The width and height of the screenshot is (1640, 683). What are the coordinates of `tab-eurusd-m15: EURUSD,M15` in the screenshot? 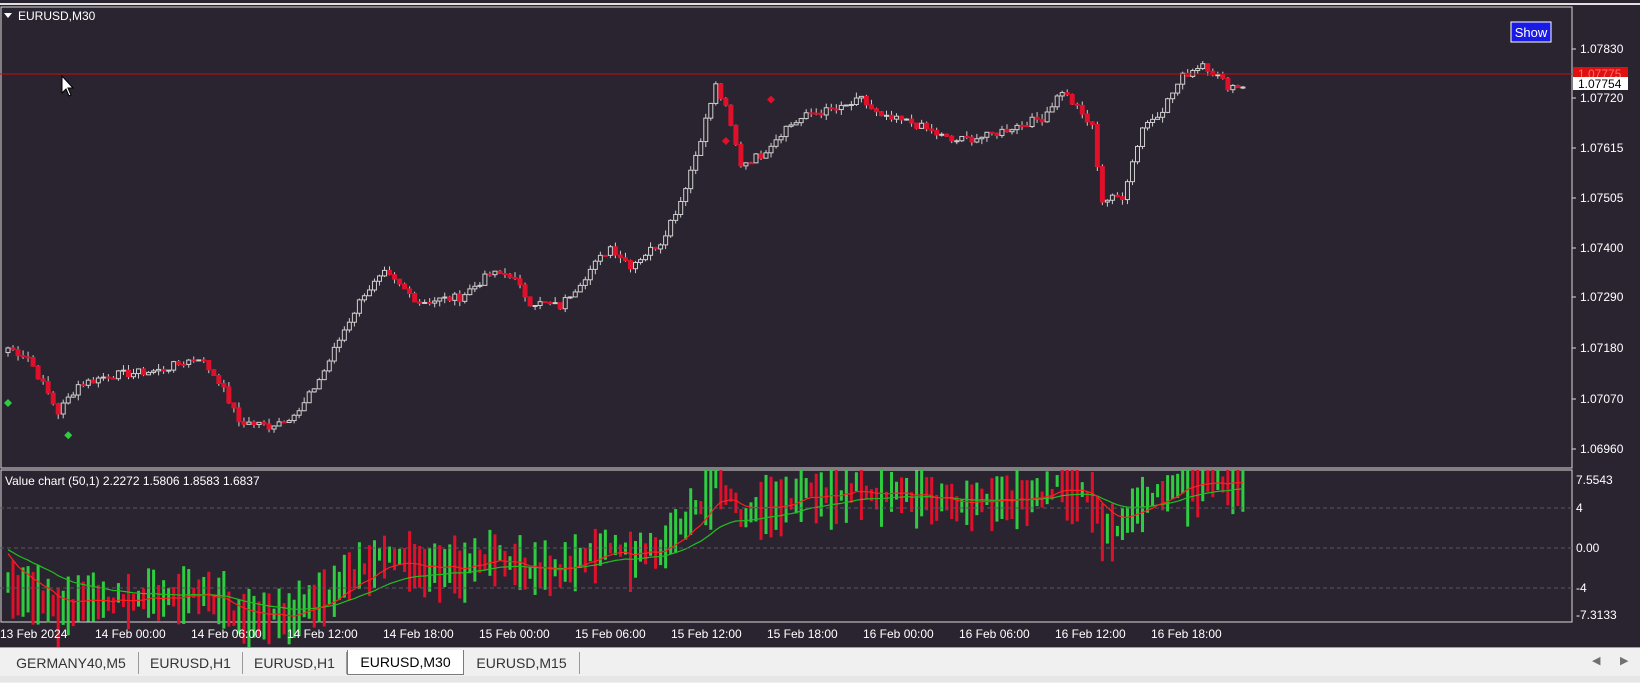 It's located at (522, 663).